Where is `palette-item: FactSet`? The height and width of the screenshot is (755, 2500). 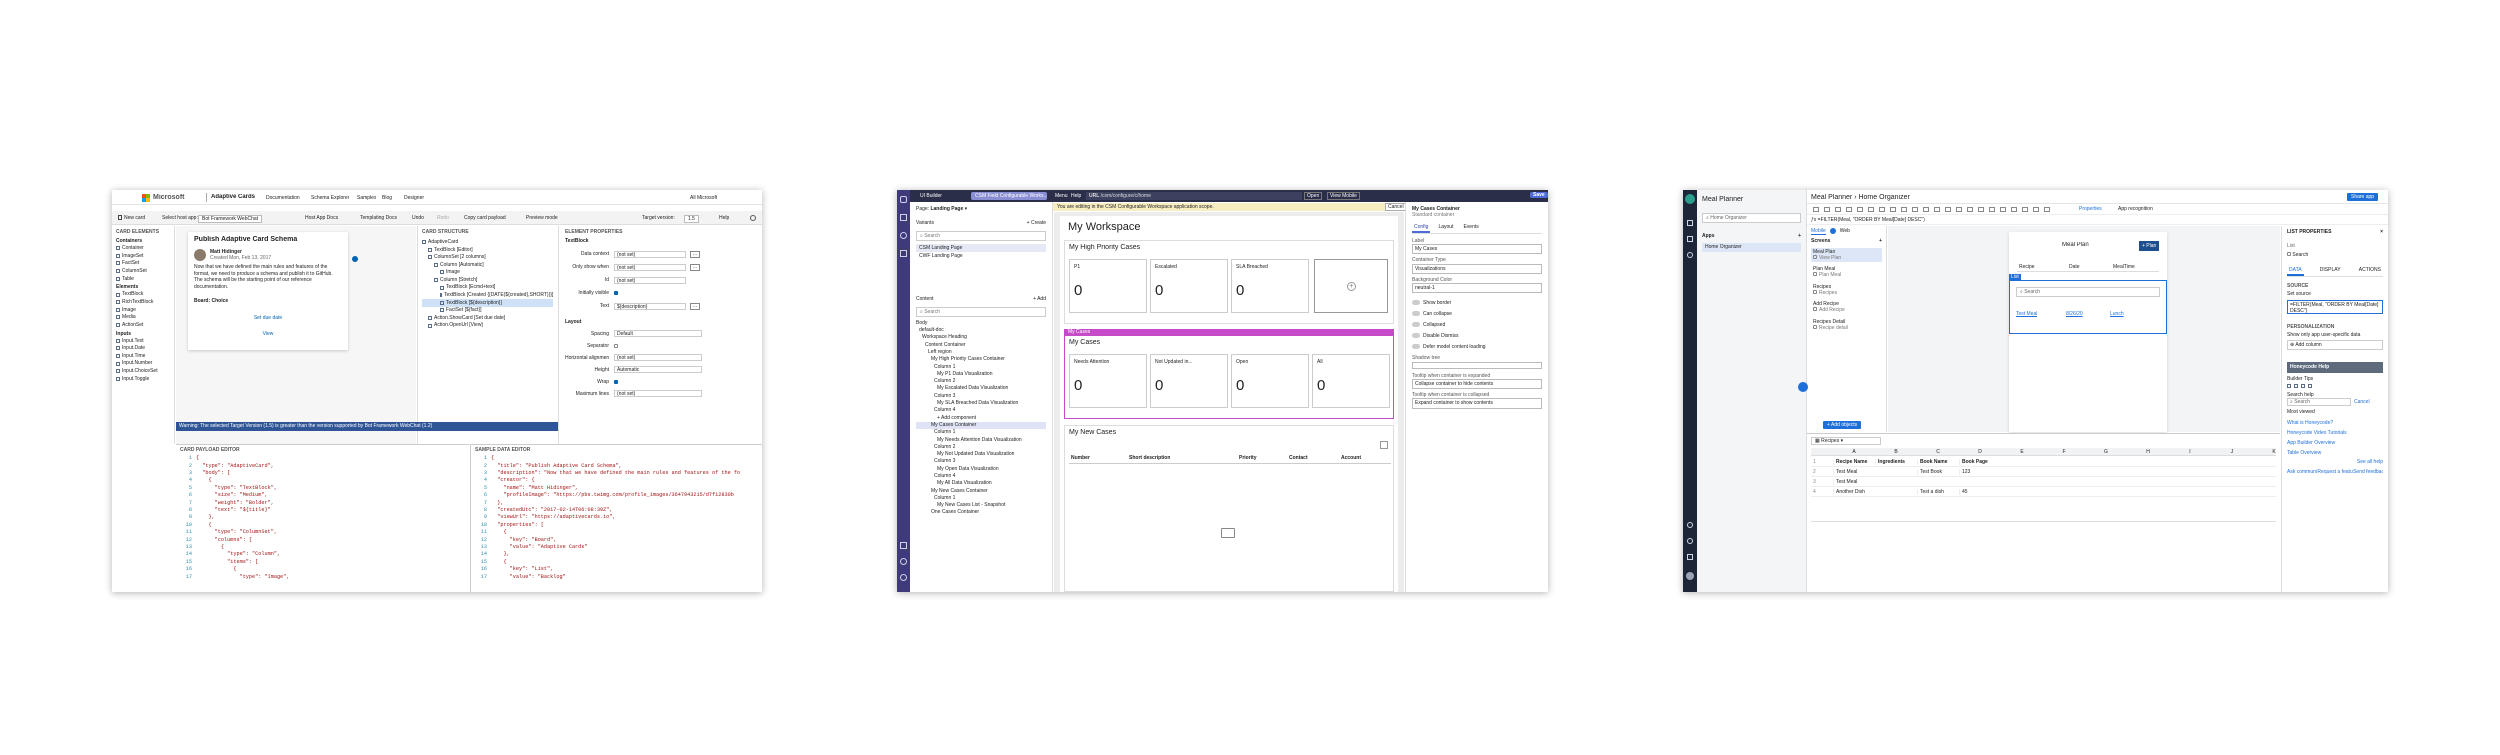
palette-item: FactSet is located at coordinates (143, 264).